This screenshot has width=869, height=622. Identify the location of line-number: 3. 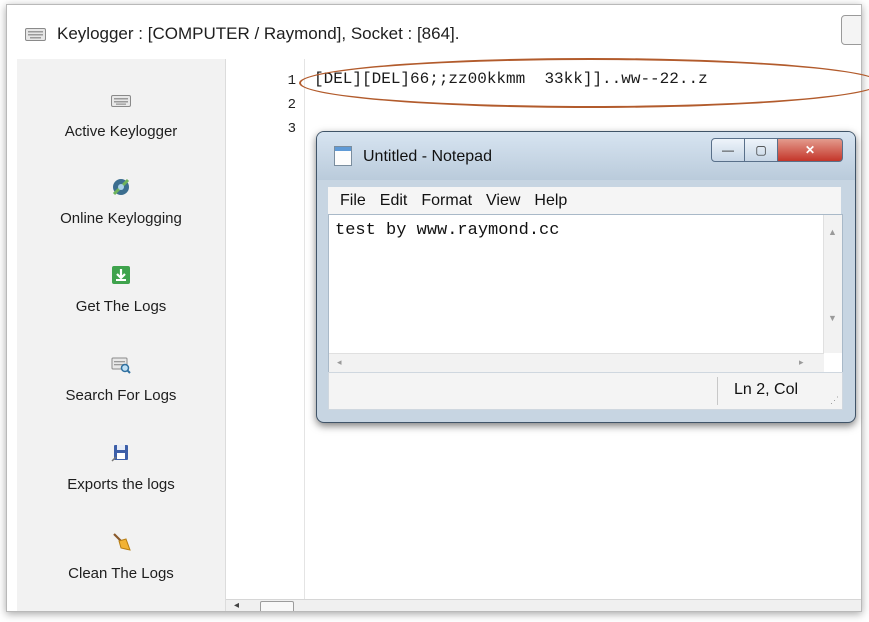
(291, 129).